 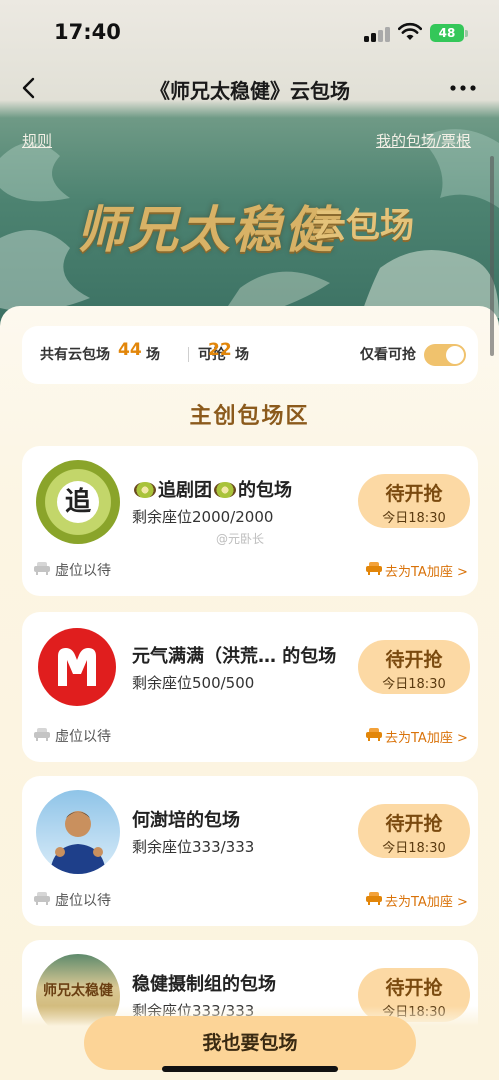 I want to click on summary-card: 共有云包场 44 场 可抢 22 场 仅看可抢, so click(x=250, y=355).